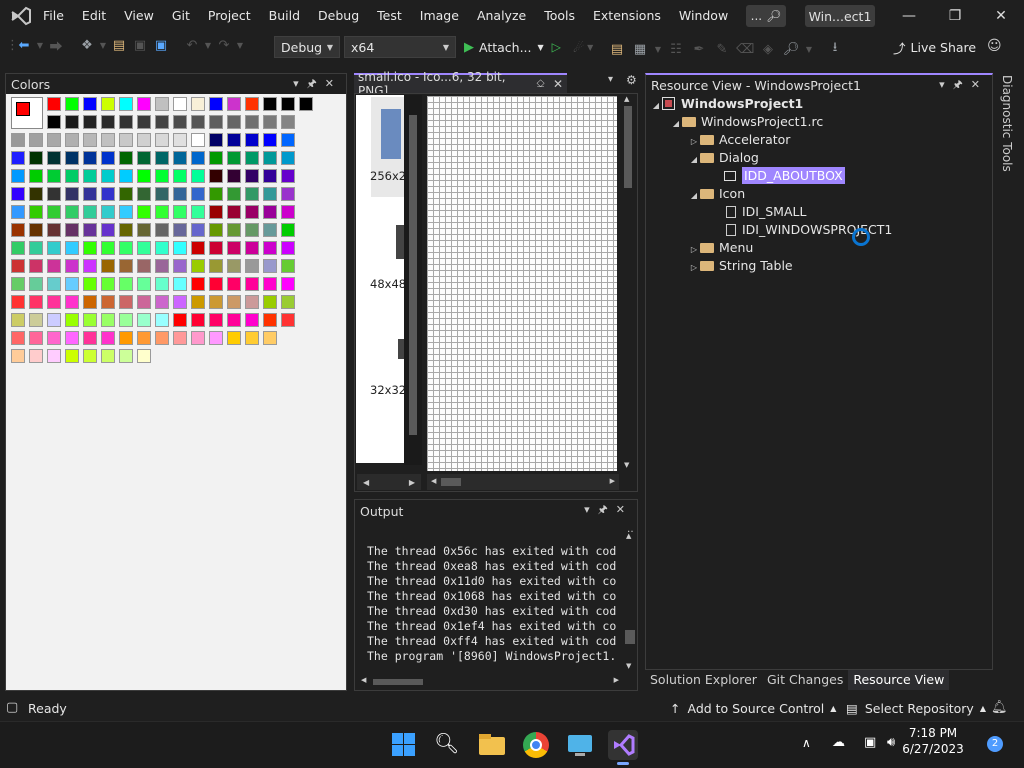 The image size is (1024, 768). I want to click on menu-edit: Edit, so click(94, 16).